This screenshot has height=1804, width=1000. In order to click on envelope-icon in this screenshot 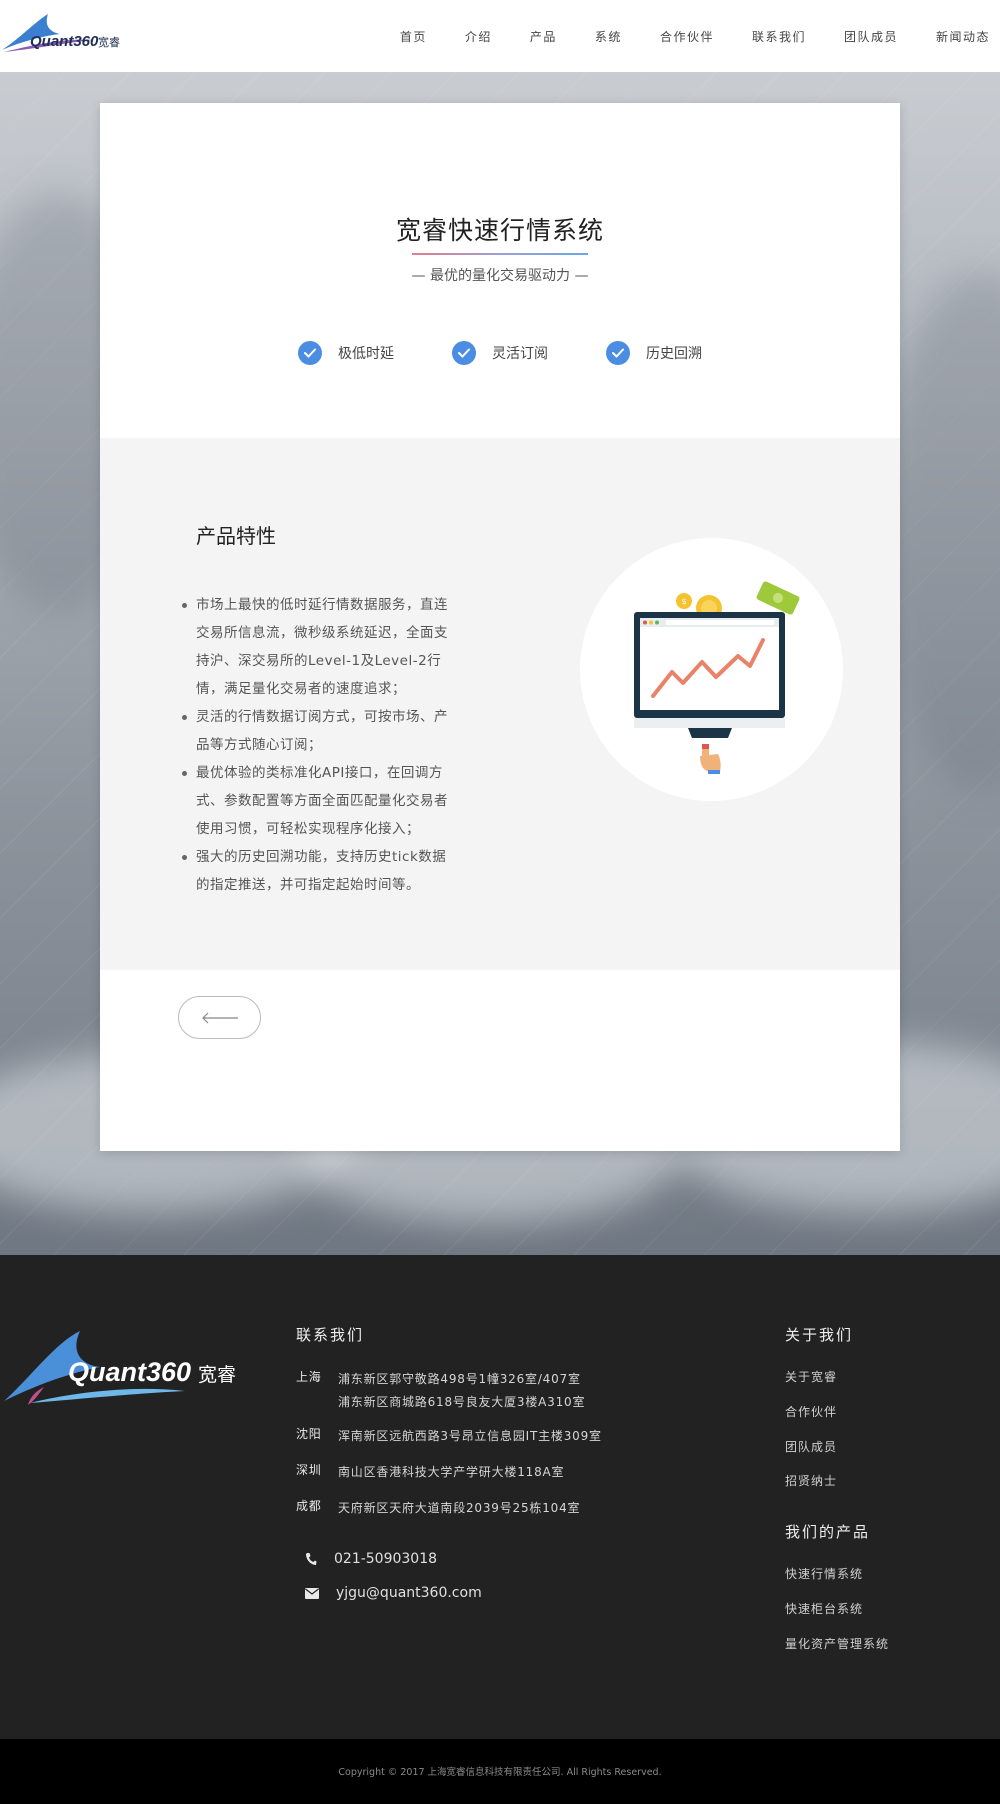, I will do `click(312, 1593)`.